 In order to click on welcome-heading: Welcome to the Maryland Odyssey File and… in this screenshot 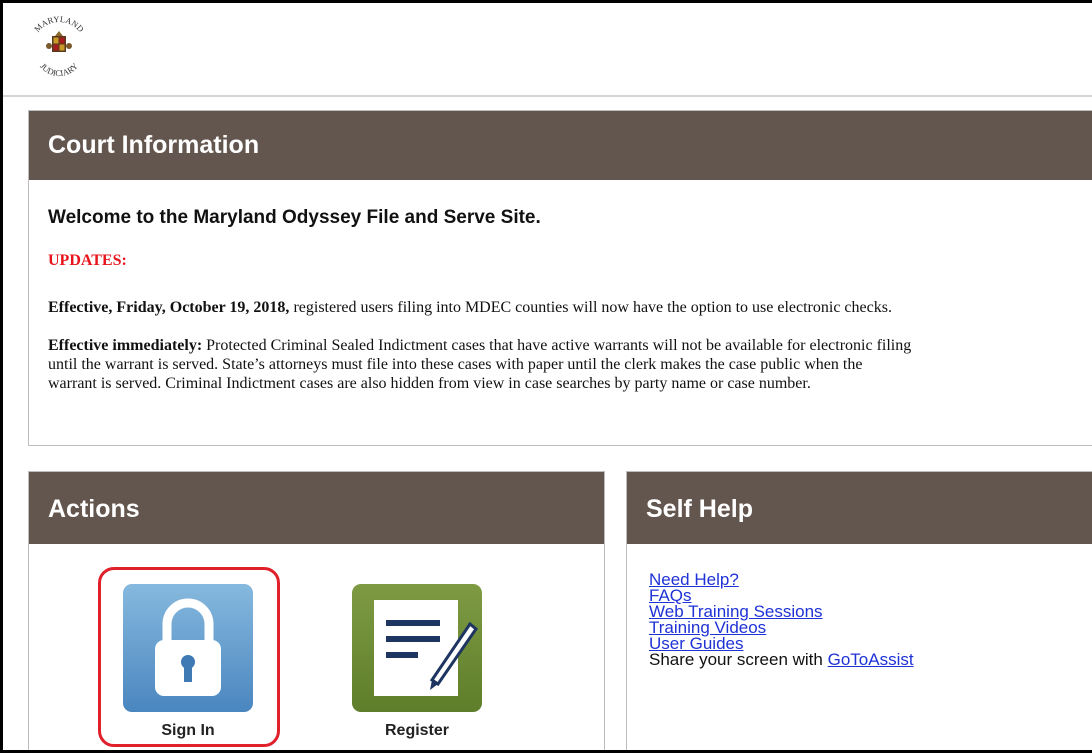, I will do `click(294, 217)`.